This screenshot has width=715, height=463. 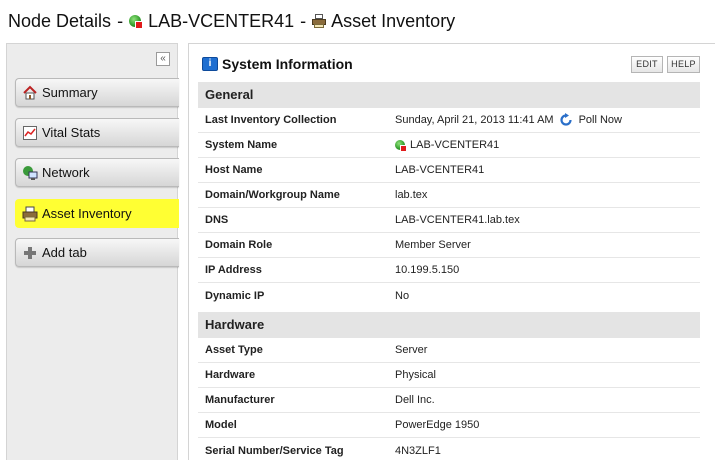 What do you see at coordinates (449, 195) in the screenshot?
I see `table-row: Domain/Workgroup Name lab.tex` at bounding box center [449, 195].